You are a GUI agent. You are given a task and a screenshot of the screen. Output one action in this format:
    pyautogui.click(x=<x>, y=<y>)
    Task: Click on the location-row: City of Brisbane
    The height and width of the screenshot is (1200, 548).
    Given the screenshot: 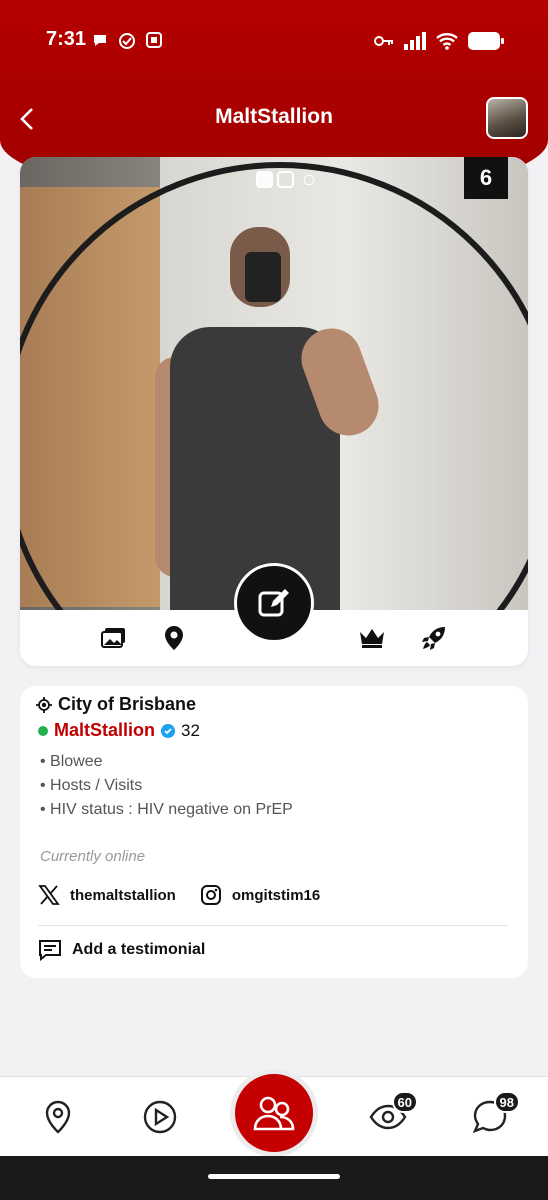 What is the action you would take?
    pyautogui.click(x=116, y=704)
    